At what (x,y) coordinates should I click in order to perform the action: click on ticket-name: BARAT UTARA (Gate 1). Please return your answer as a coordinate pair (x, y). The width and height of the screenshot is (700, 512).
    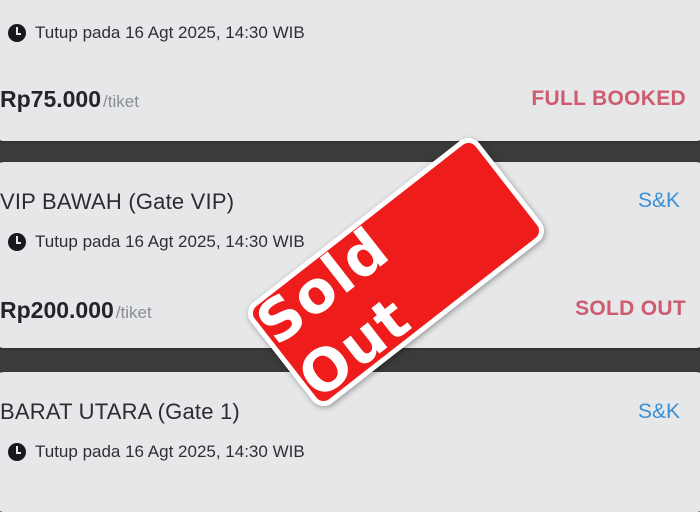
    Looking at the image, I should click on (120, 411).